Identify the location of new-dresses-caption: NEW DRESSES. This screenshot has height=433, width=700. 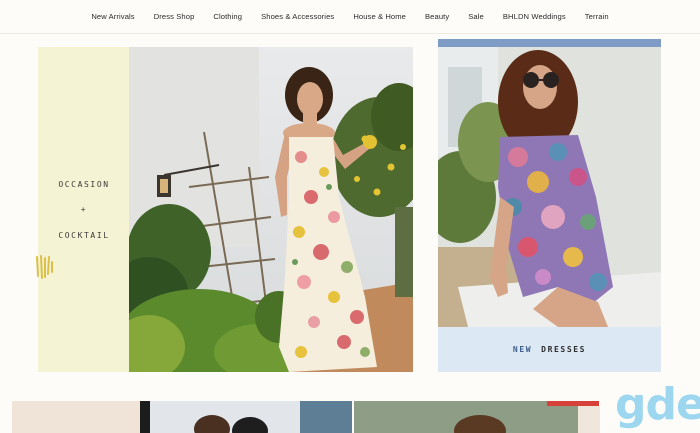
(549, 349).